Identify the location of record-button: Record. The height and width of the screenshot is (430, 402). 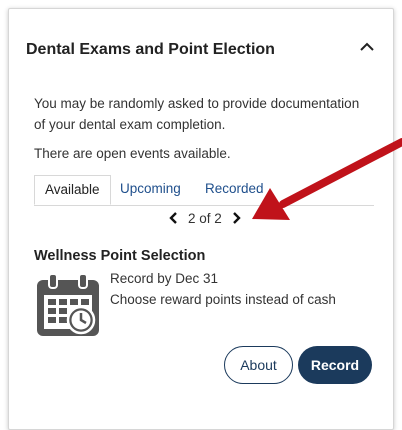
(335, 365).